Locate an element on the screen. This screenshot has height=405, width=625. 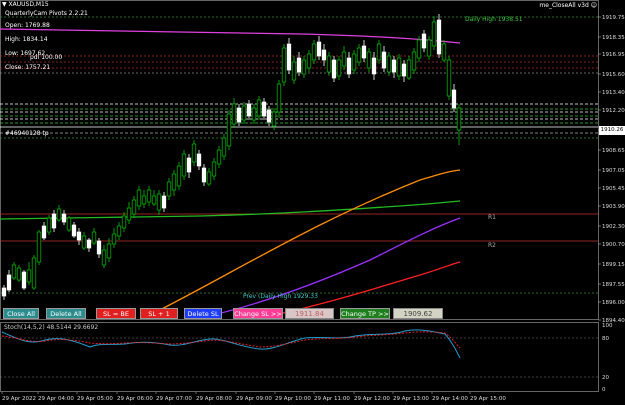
time-axis-label: 29 Apr 11:00 is located at coordinates (332, 399).